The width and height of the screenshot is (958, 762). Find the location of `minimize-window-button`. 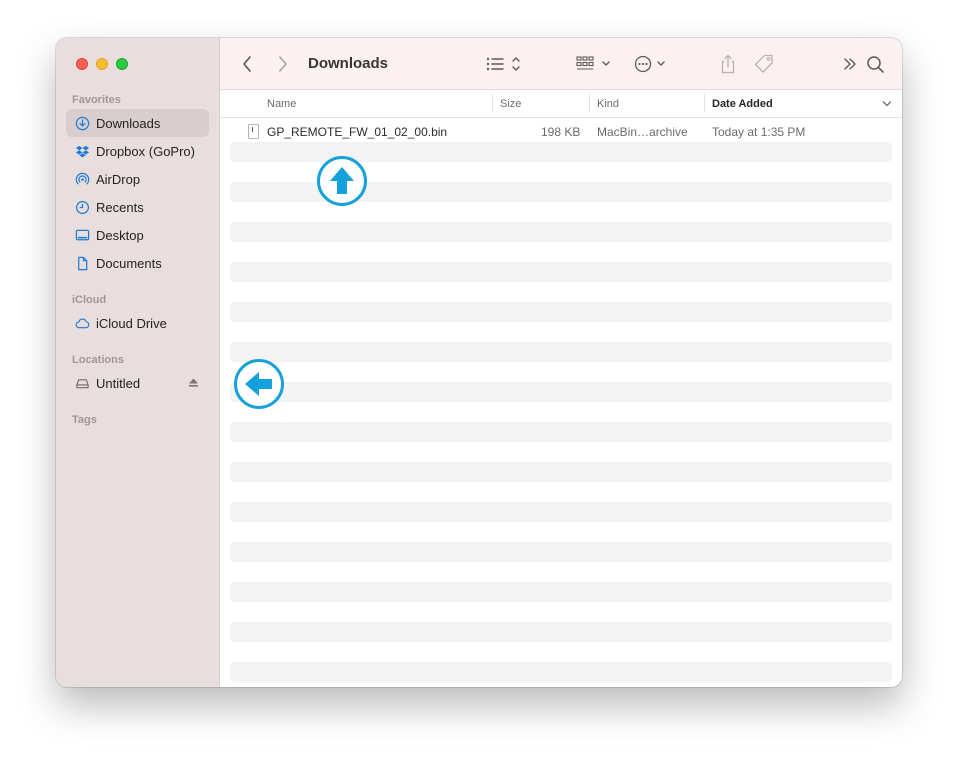

minimize-window-button is located at coordinates (102, 64).